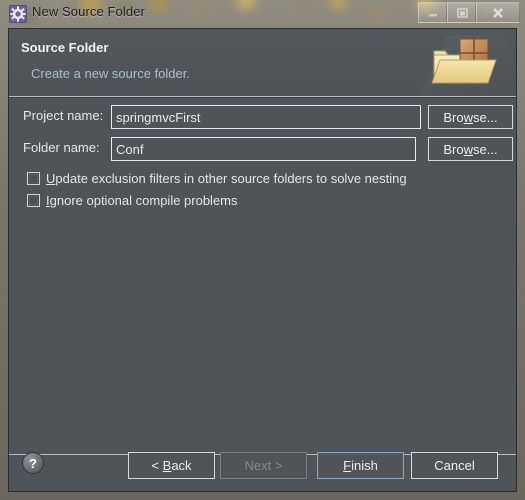  Describe the element at coordinates (88, 11) in the screenshot. I see `window-title: New Source Folder` at that location.